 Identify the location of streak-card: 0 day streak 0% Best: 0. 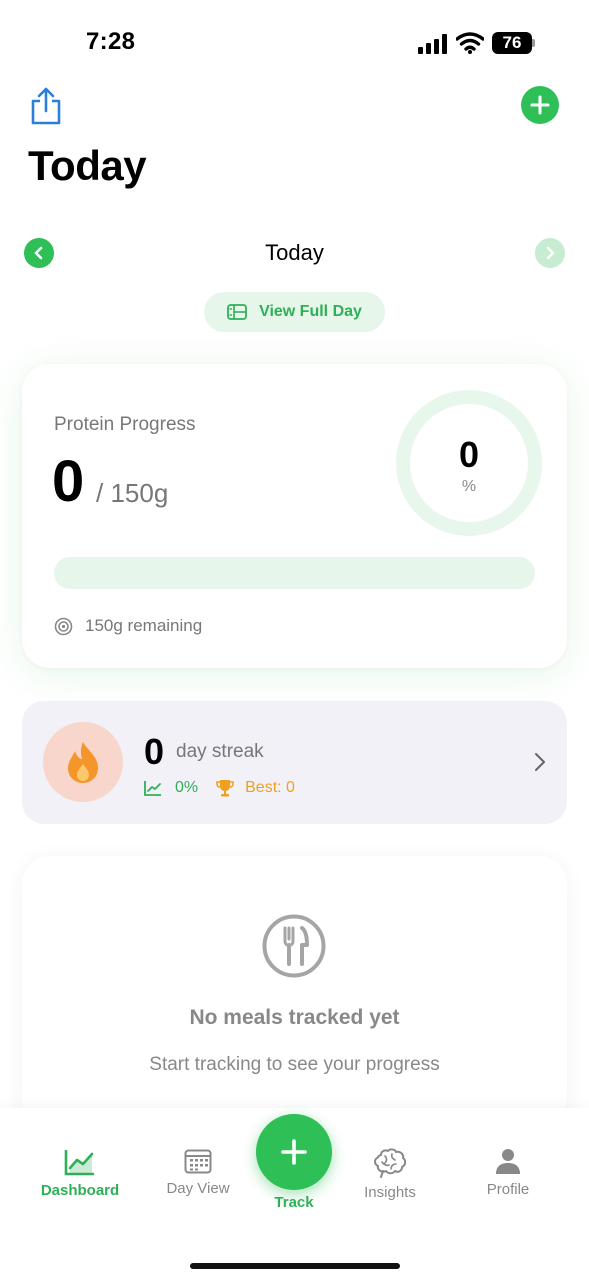
(294, 762).